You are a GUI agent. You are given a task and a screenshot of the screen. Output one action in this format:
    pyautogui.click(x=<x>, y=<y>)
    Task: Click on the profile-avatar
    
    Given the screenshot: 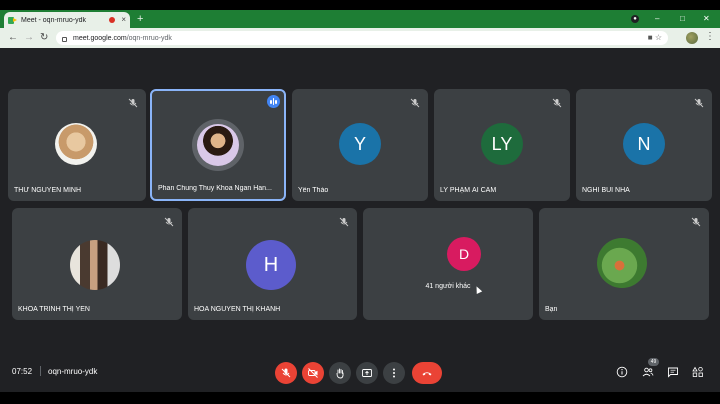 What is the action you would take?
    pyautogui.click(x=692, y=38)
    